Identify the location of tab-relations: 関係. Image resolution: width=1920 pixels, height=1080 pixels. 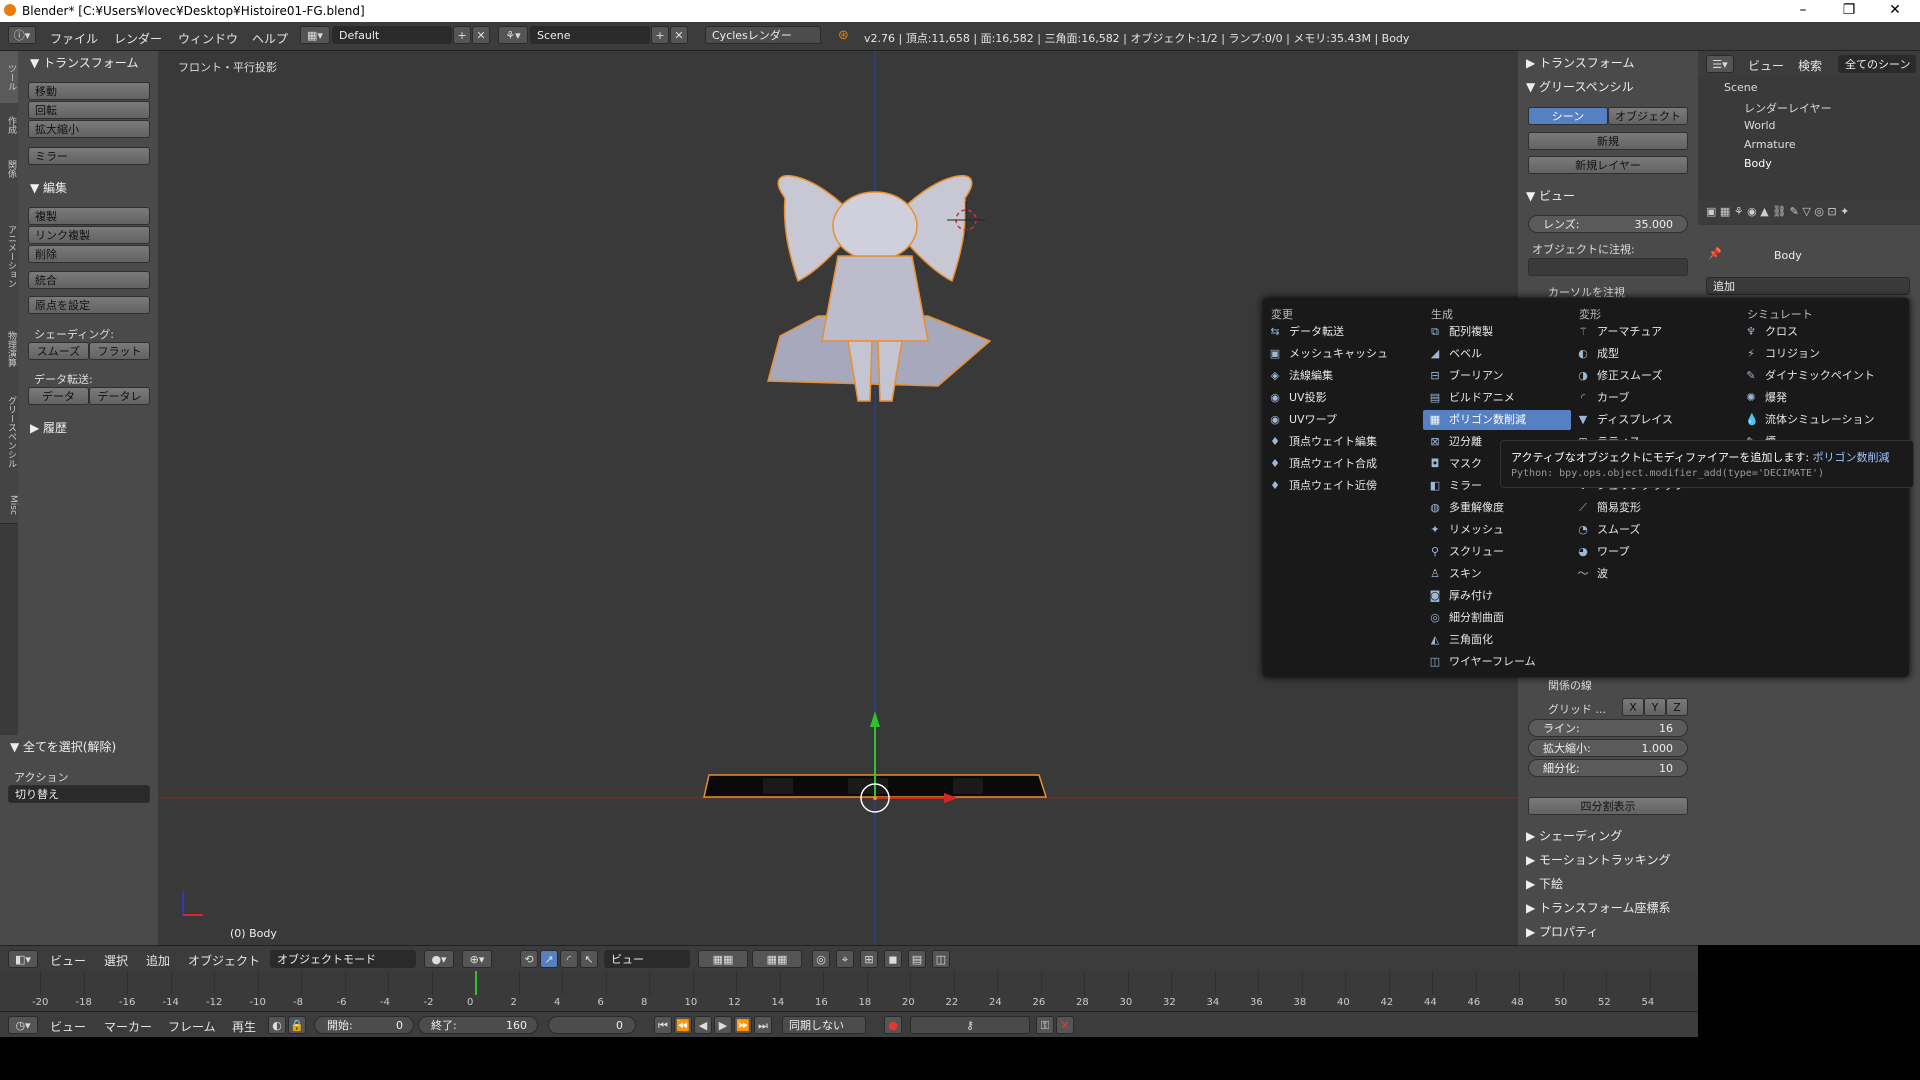
(9, 169).